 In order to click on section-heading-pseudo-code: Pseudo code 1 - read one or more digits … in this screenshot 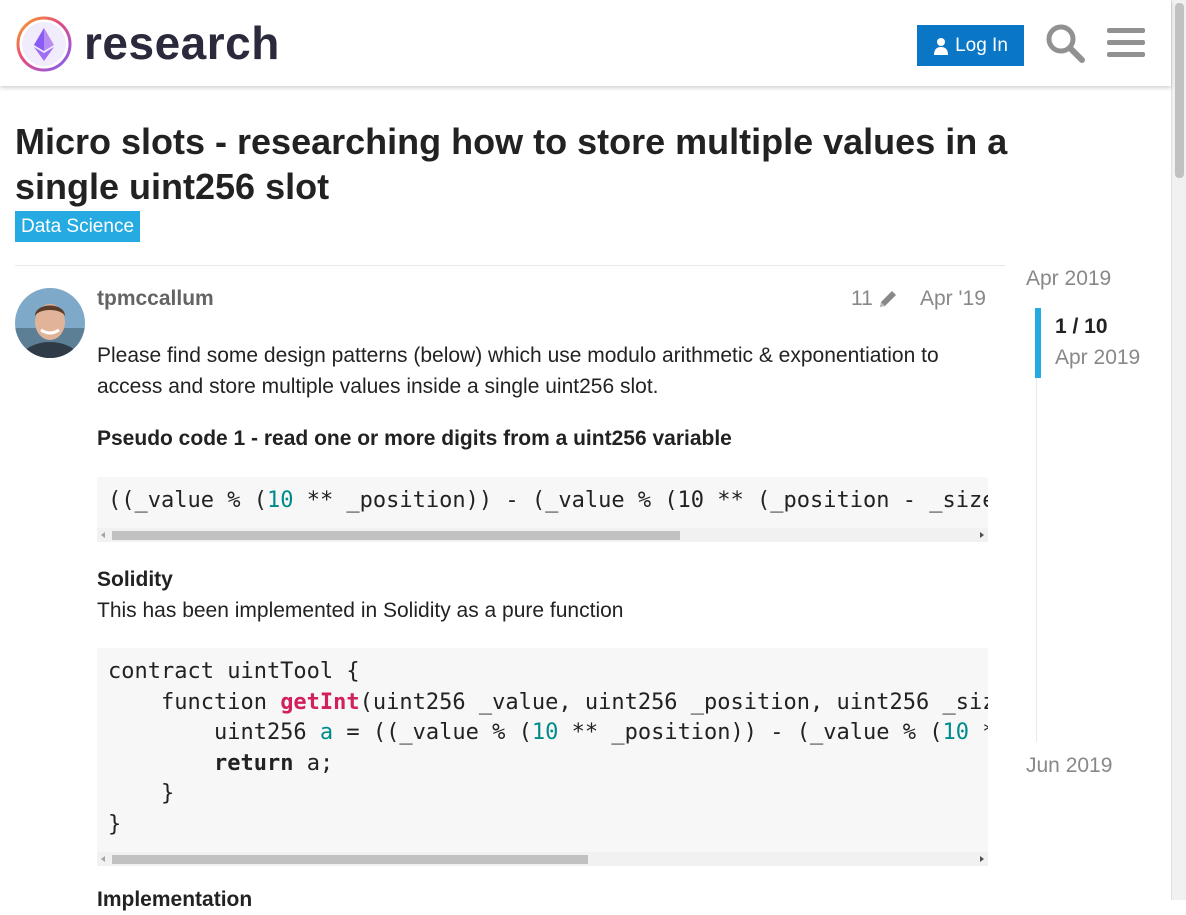, I will do `click(414, 438)`.